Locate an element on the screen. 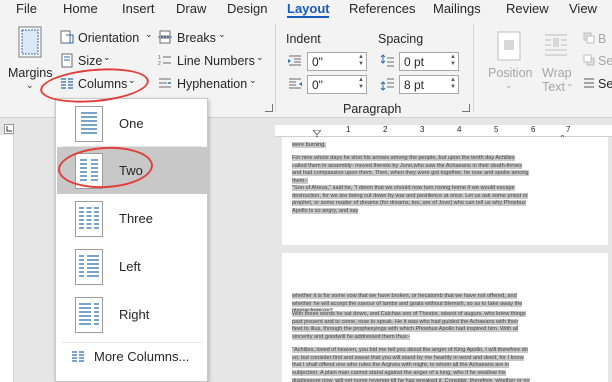  tab-draw: Draw is located at coordinates (191, 8).